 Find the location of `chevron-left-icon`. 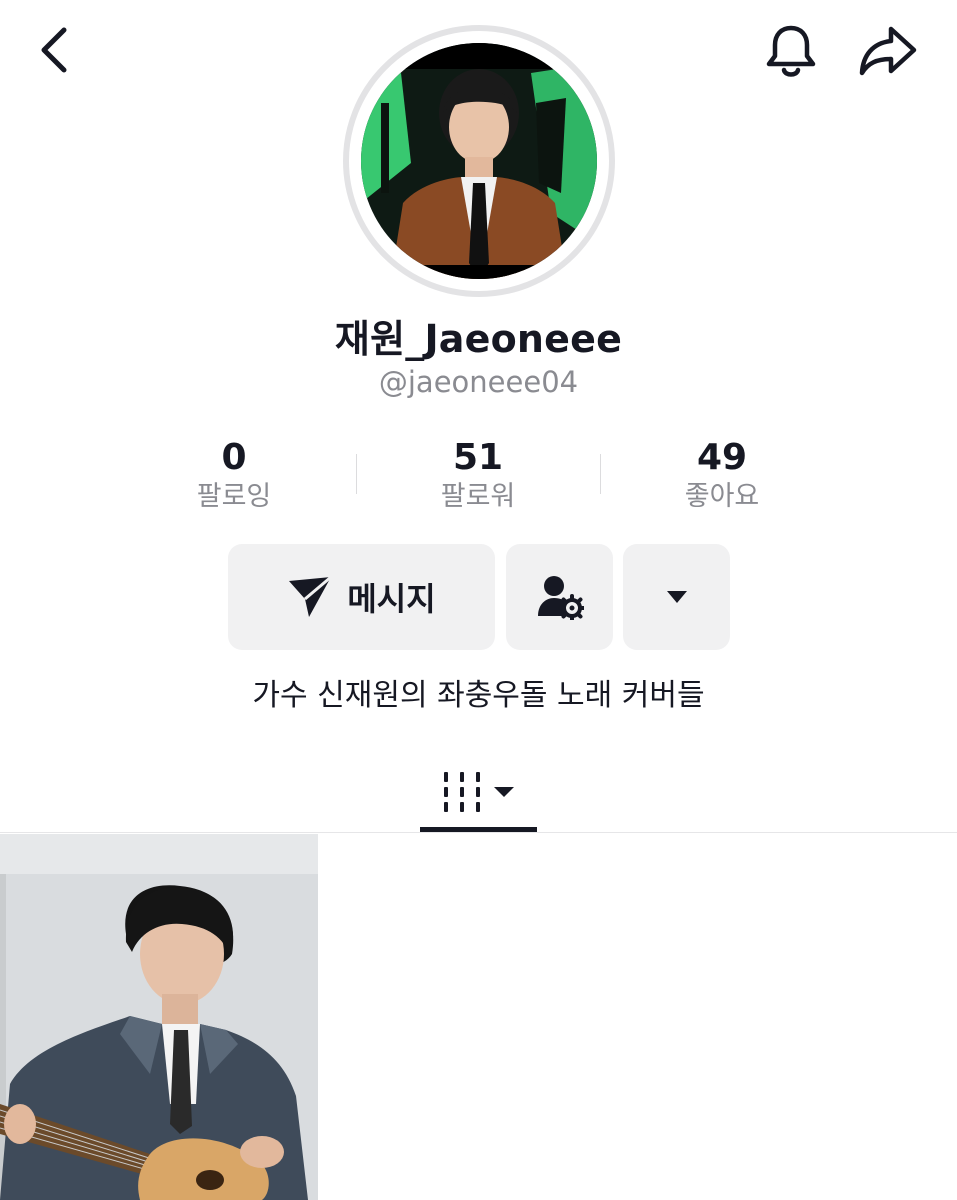

chevron-left-icon is located at coordinates (54, 50).